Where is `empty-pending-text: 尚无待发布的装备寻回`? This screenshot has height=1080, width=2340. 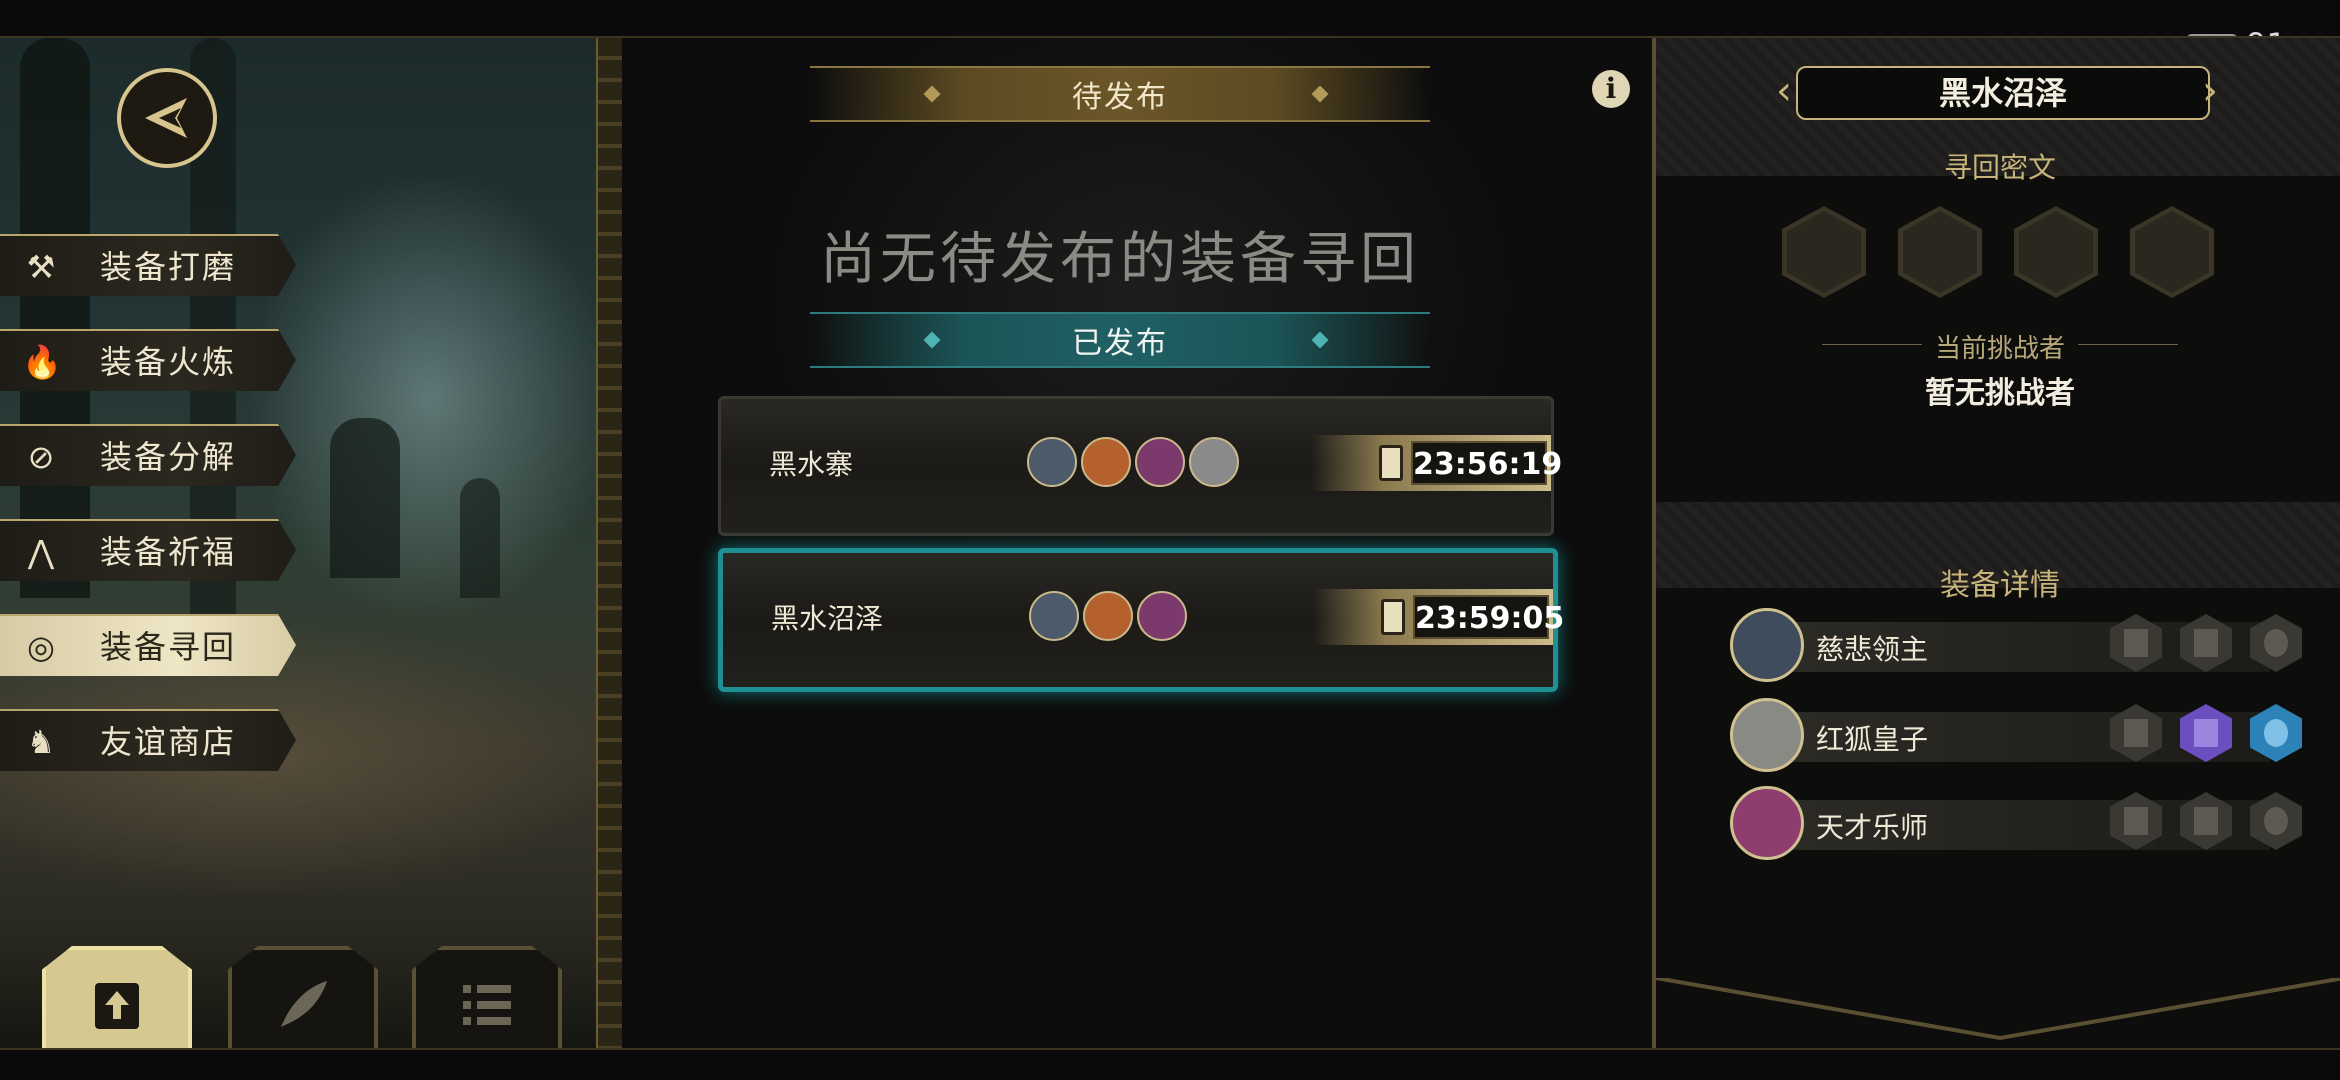 empty-pending-text: 尚无待发布的装备寻回 is located at coordinates (1120, 259).